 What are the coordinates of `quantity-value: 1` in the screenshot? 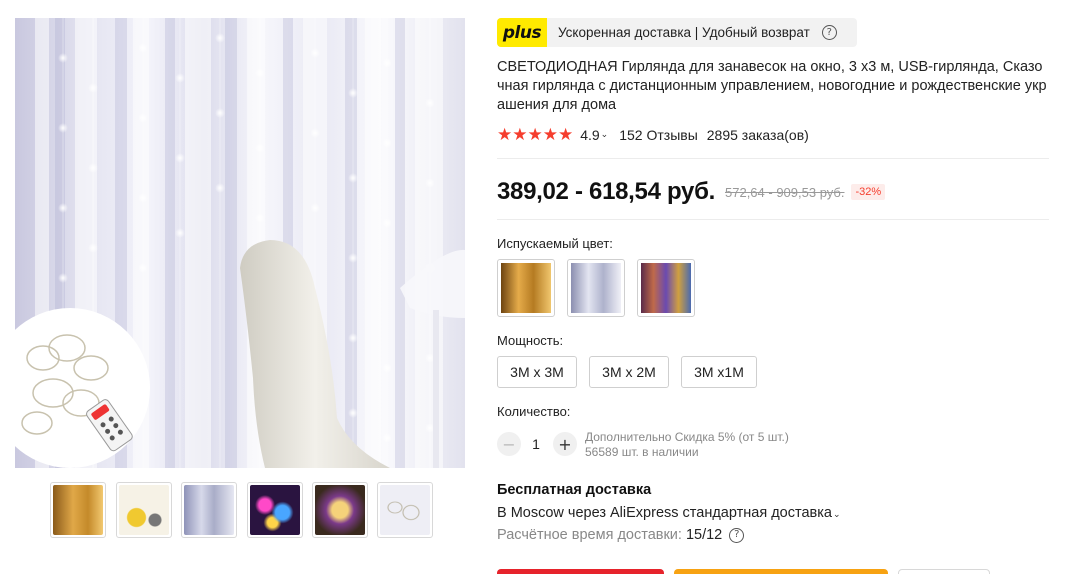 It's located at (536, 444).